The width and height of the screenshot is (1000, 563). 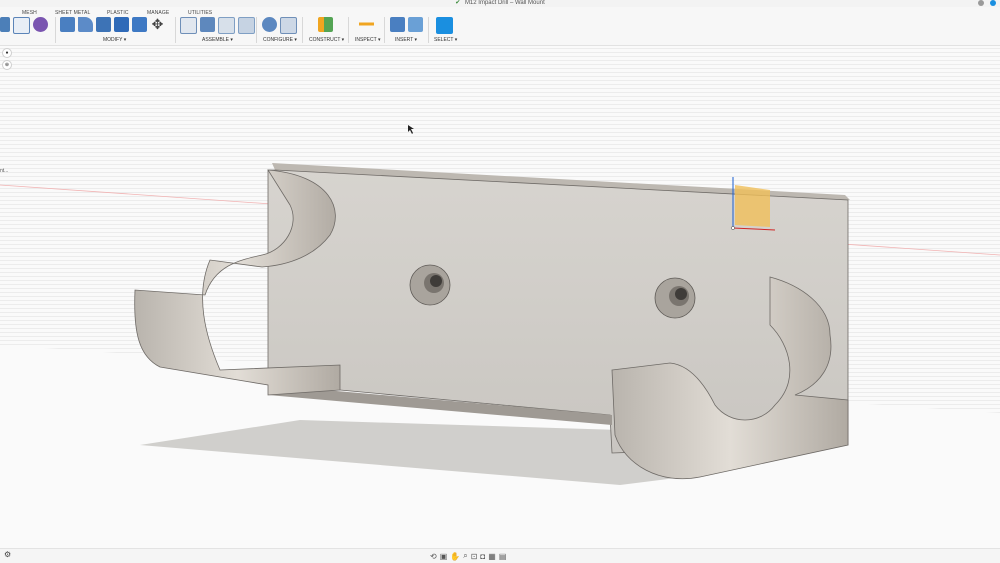 What do you see at coordinates (103, 24) in the screenshot?
I see `chamfer-icon` at bounding box center [103, 24].